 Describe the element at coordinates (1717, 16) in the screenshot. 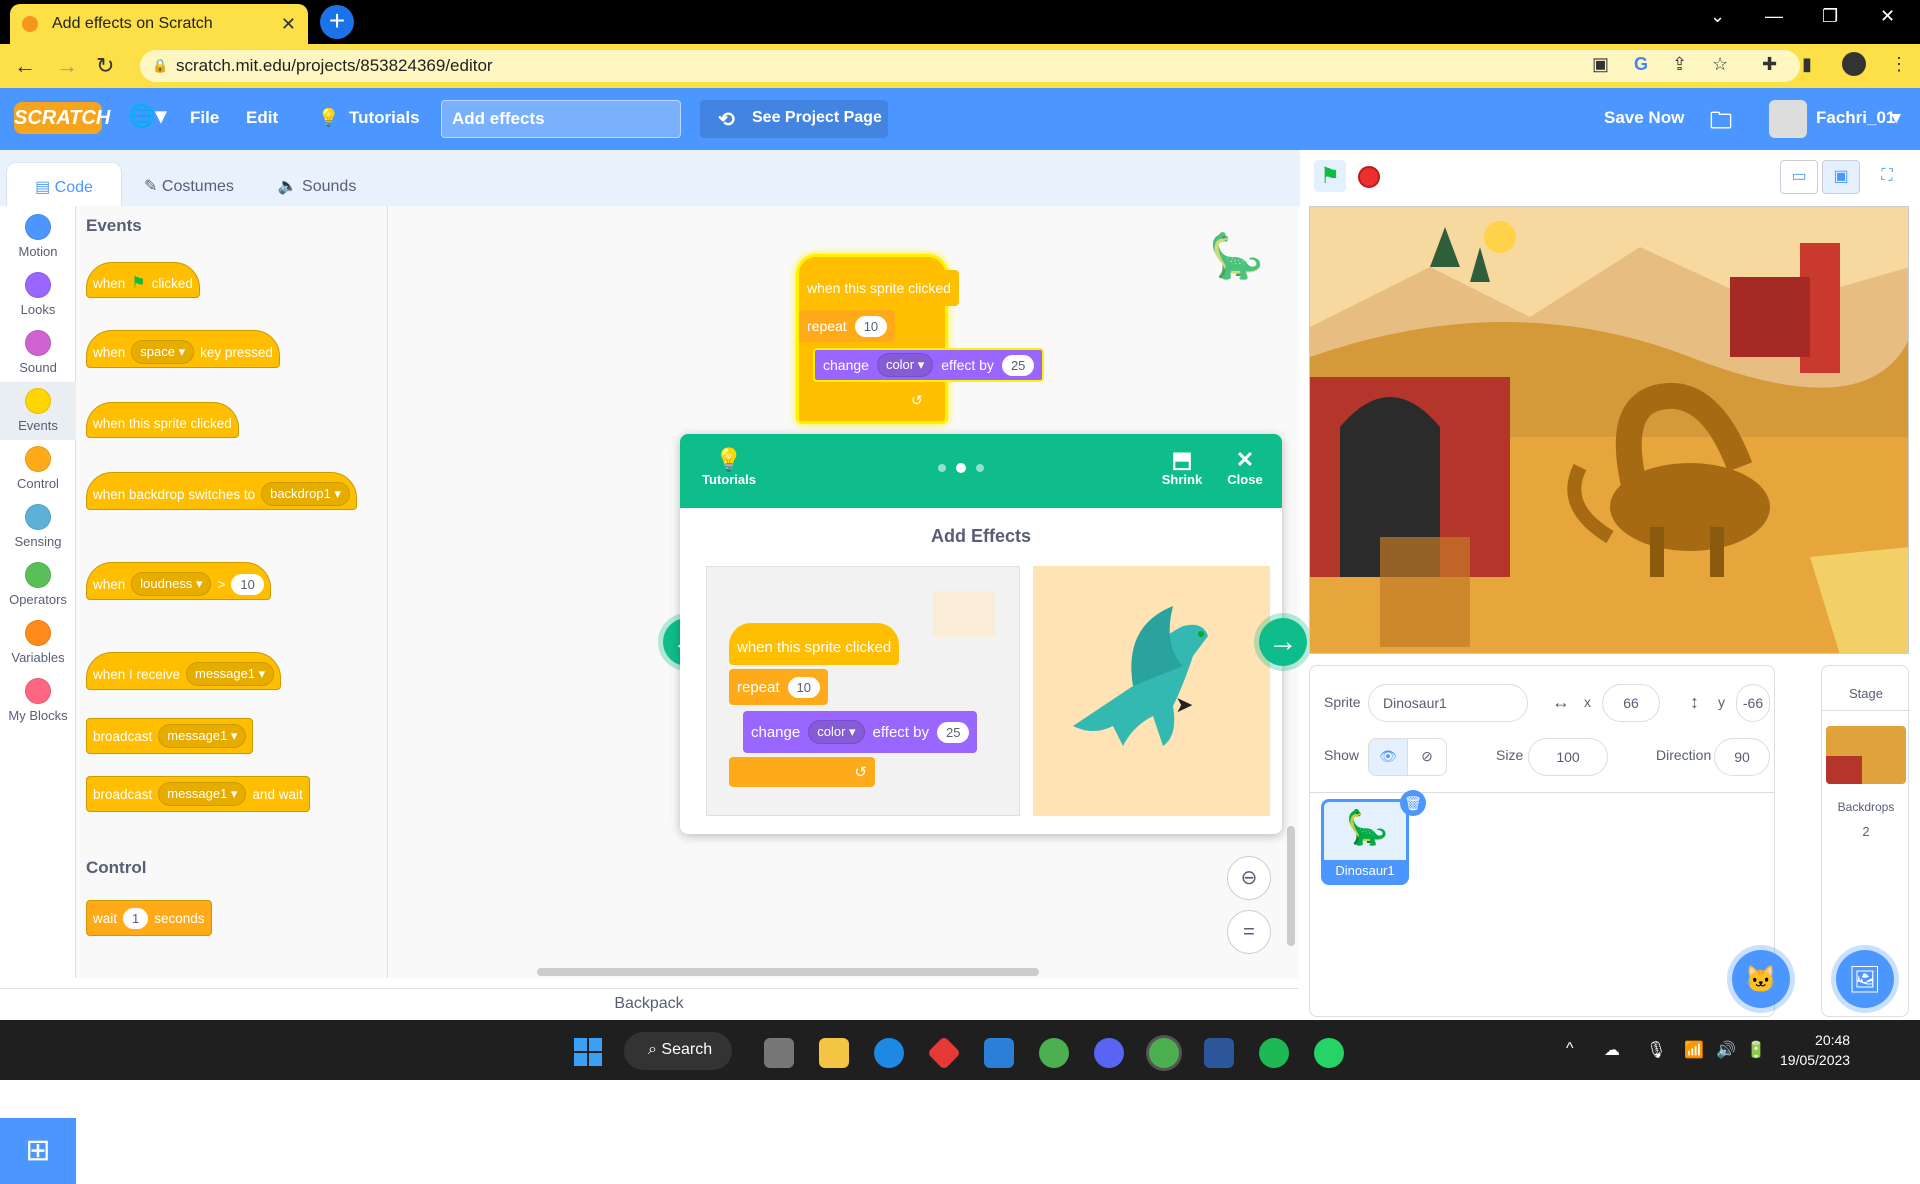

I see `tab-search-icon: ⌄` at that location.